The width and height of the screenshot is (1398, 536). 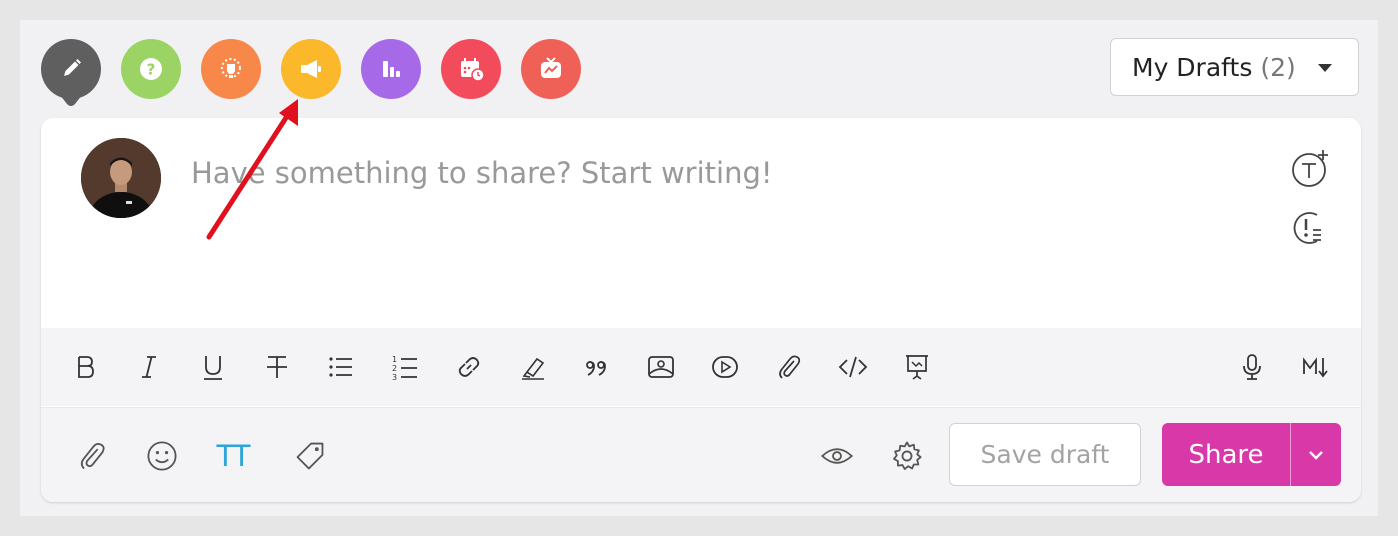 I want to click on tag-button, so click(x=310, y=456).